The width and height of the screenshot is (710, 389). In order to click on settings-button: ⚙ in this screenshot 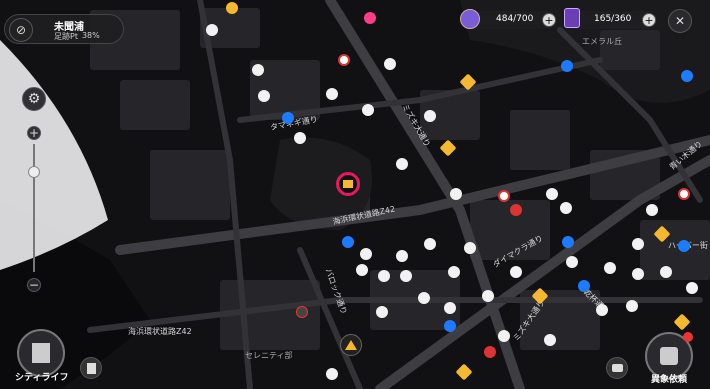, I will do `click(34, 99)`.